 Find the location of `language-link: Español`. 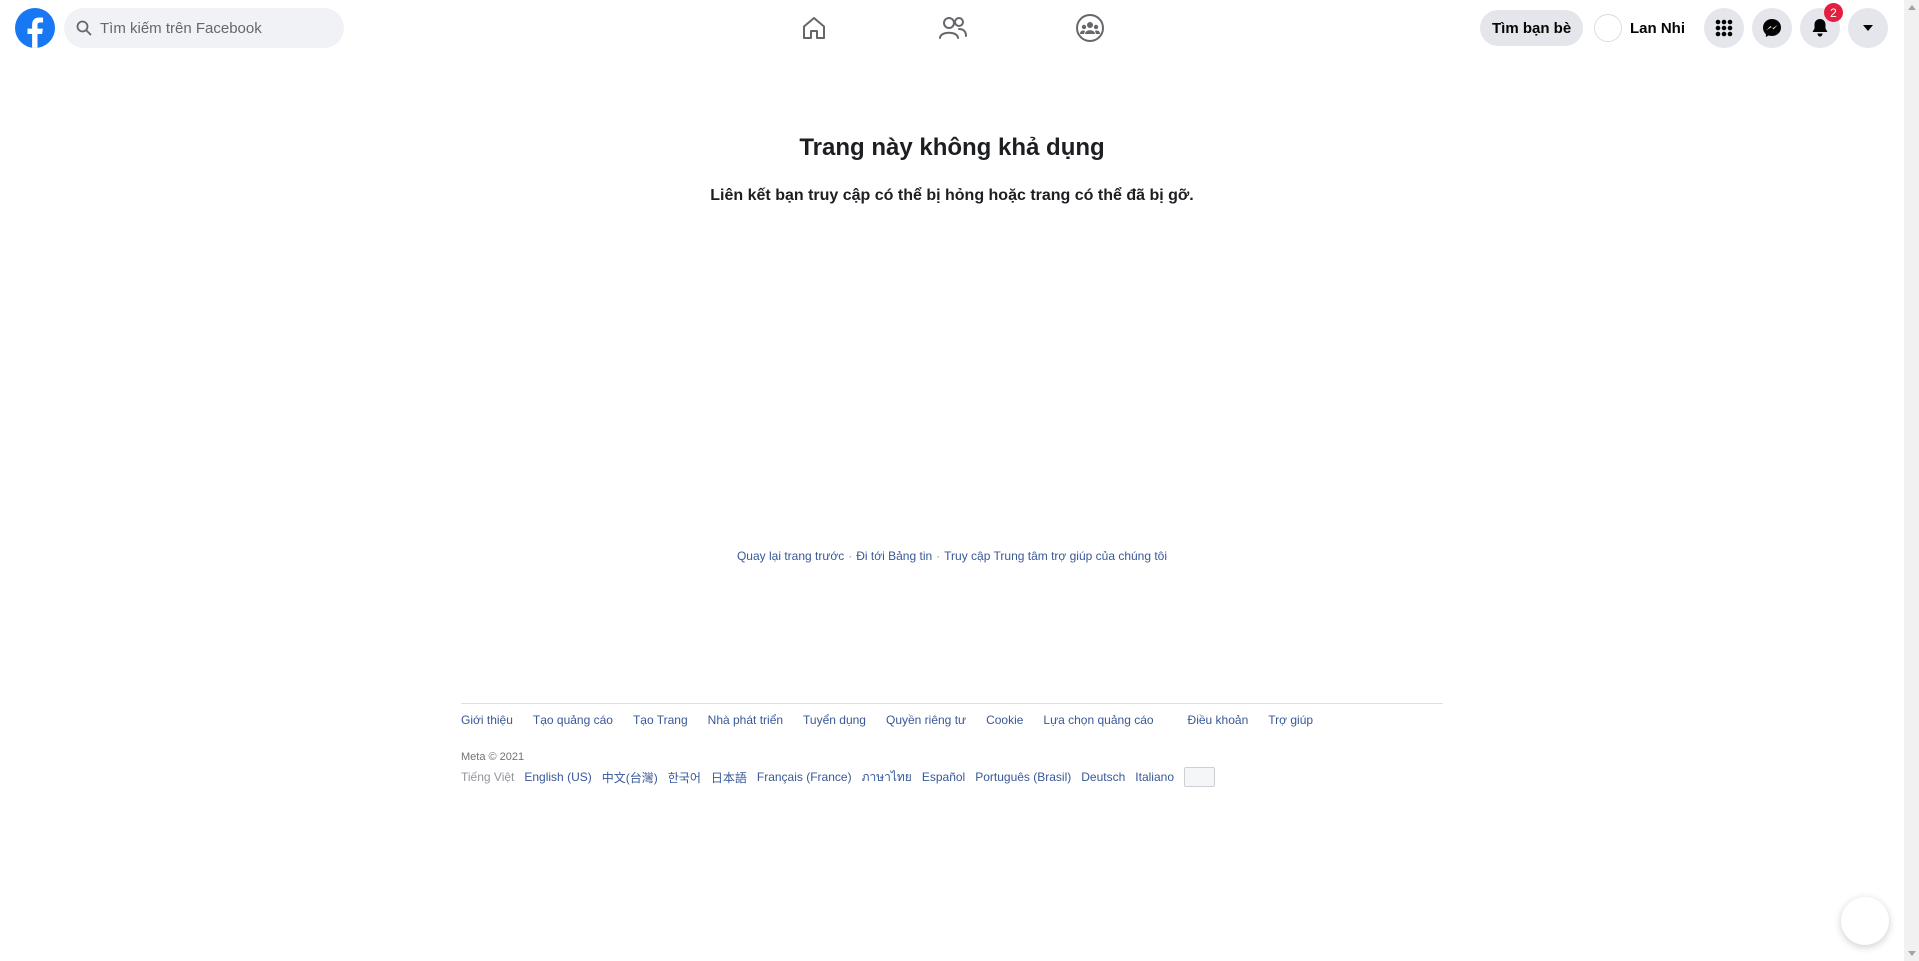

language-link: Español is located at coordinates (943, 777).